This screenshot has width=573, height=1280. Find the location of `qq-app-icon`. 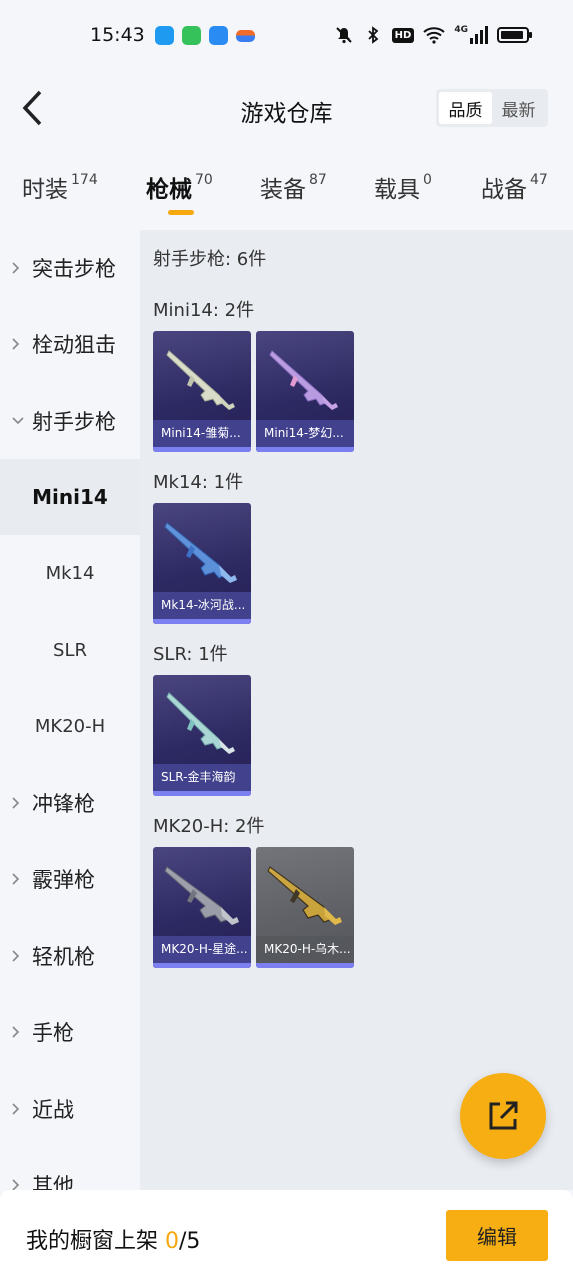

qq-app-icon is located at coordinates (218, 35).